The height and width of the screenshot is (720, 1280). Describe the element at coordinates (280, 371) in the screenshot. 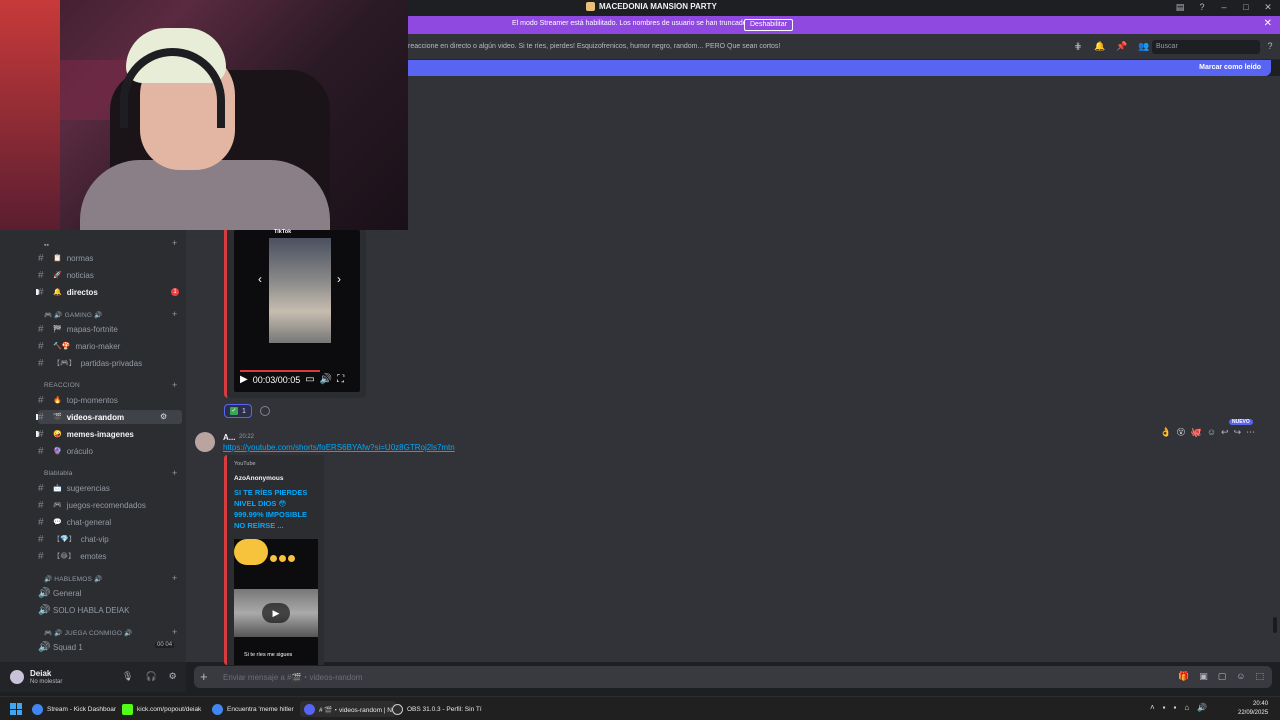

I see `video-progress-bar` at that location.